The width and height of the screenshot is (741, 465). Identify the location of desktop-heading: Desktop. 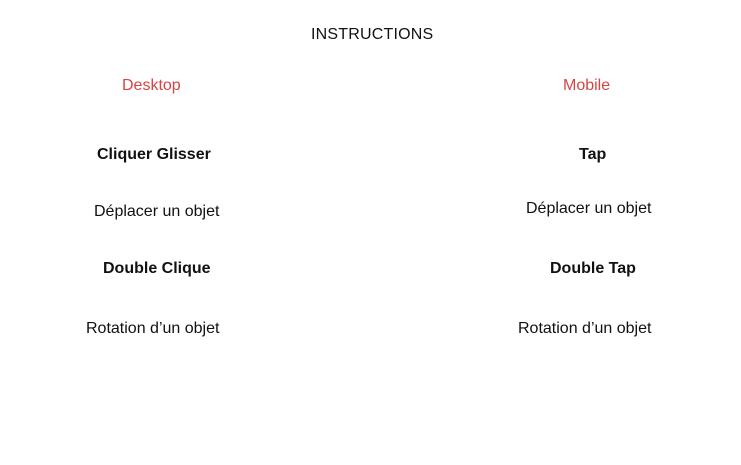
(151, 85).